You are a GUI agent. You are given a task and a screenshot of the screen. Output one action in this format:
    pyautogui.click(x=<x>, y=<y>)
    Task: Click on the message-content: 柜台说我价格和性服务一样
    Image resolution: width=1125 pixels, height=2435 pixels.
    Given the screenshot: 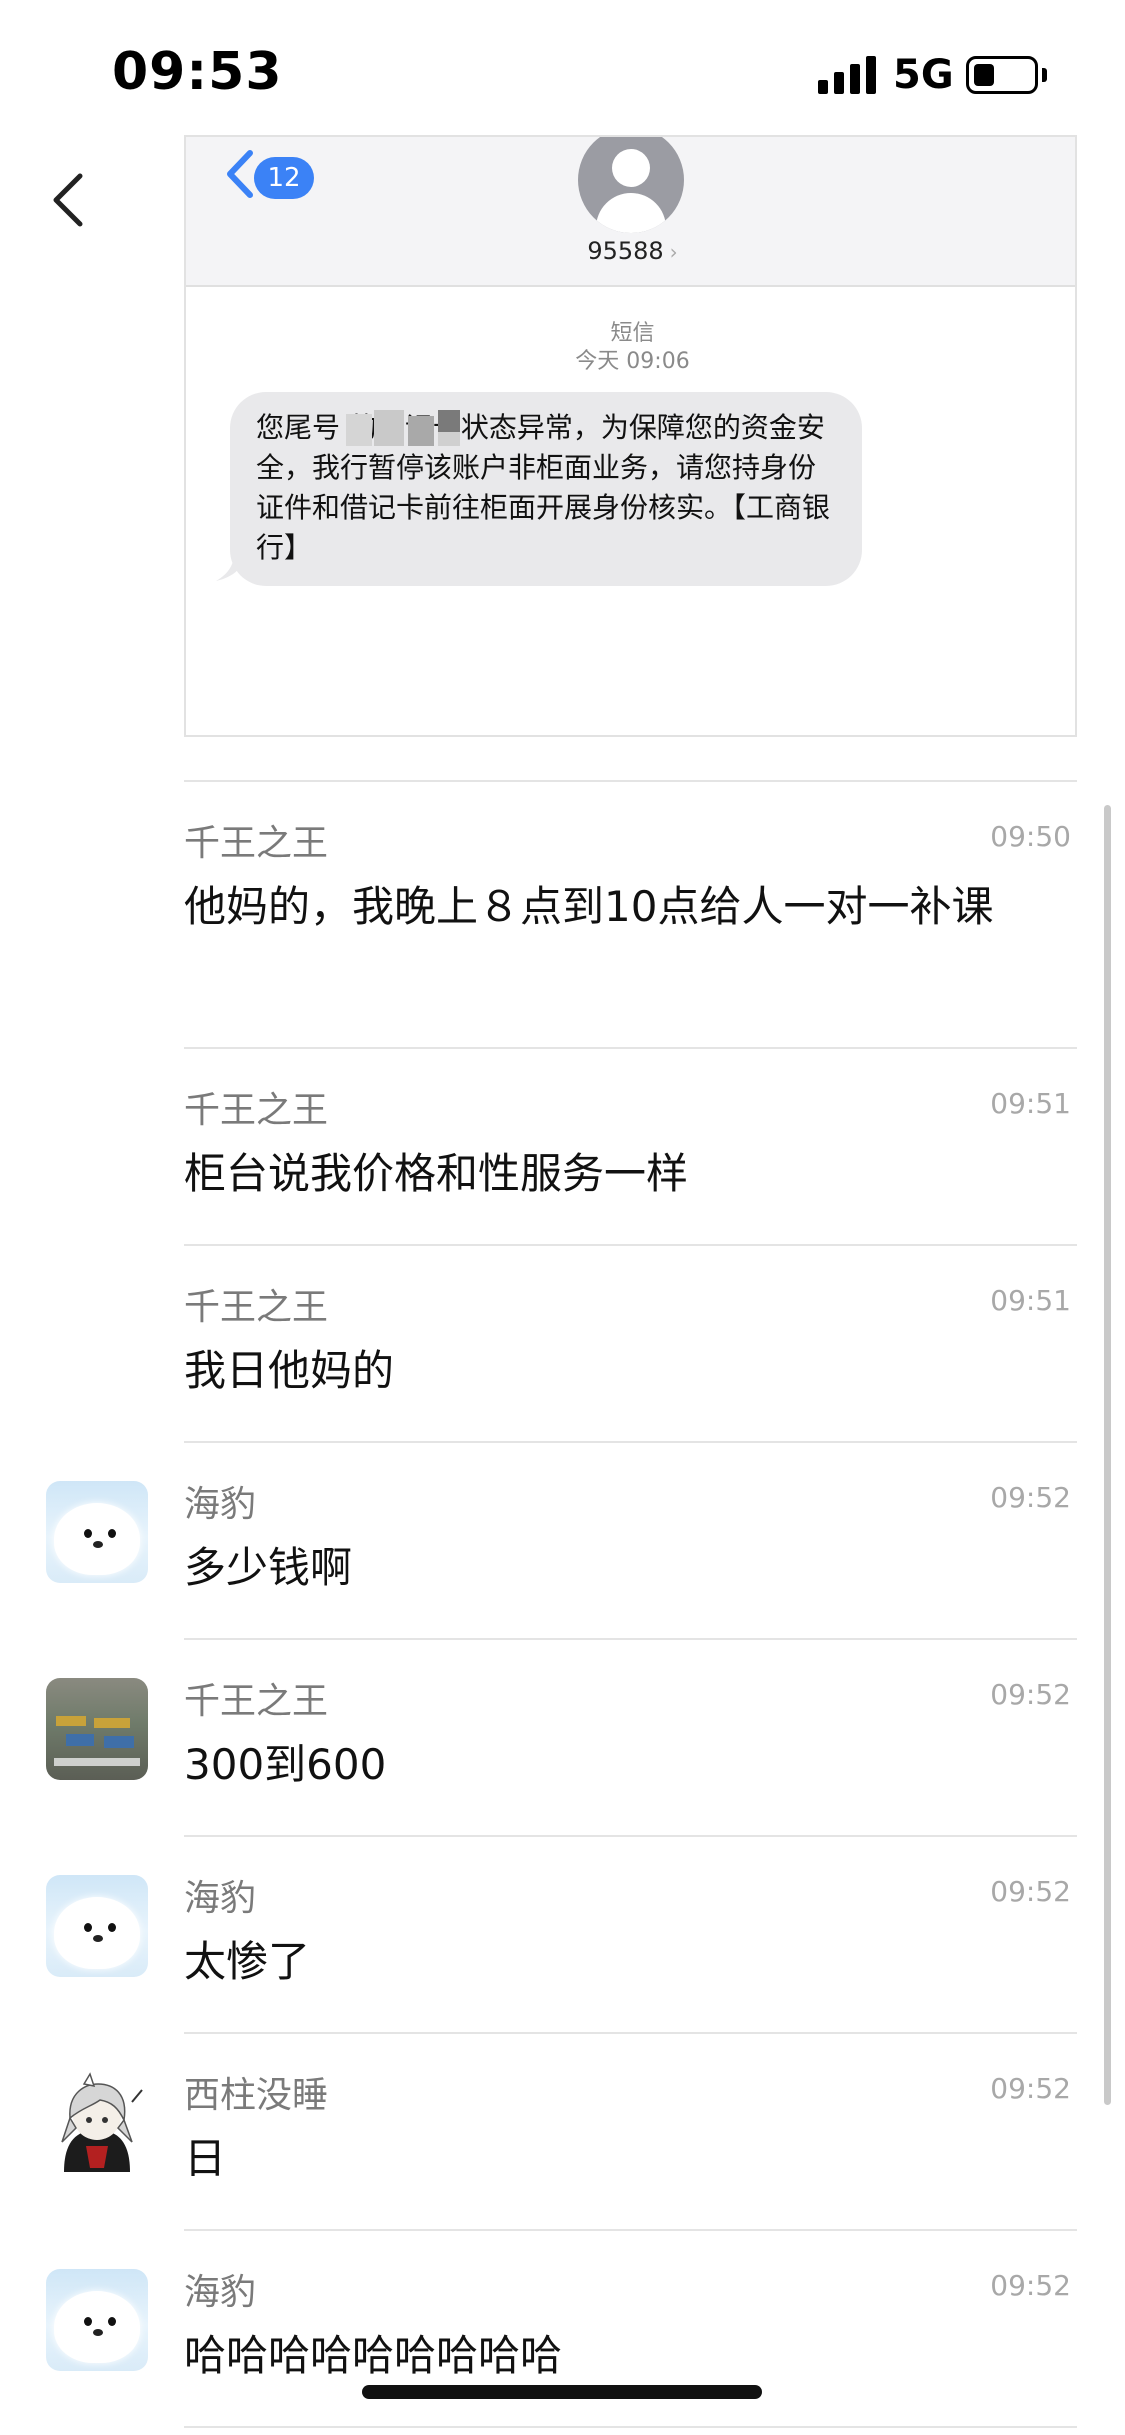 What is the action you would take?
    pyautogui.click(x=436, y=1173)
    